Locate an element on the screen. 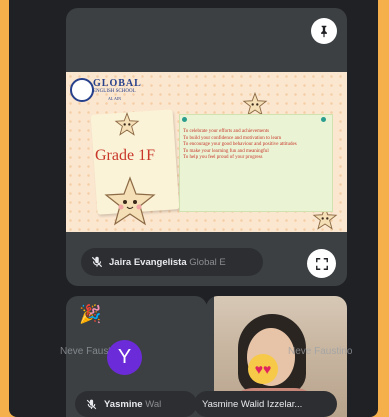 The width and height of the screenshot is (389, 417). participant-first-name: Yasmine is located at coordinates (123, 404).